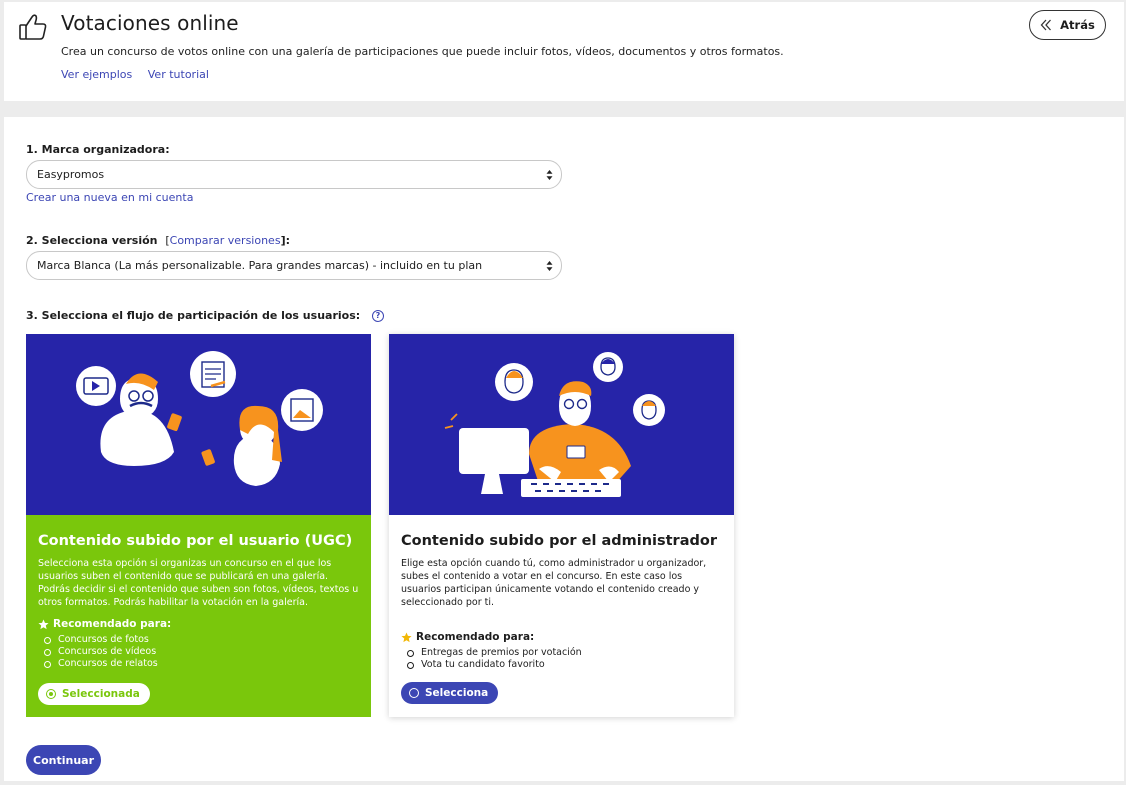 The width and height of the screenshot is (1126, 785). What do you see at coordinates (378, 316) in the screenshot?
I see `help-icon: ?` at bounding box center [378, 316].